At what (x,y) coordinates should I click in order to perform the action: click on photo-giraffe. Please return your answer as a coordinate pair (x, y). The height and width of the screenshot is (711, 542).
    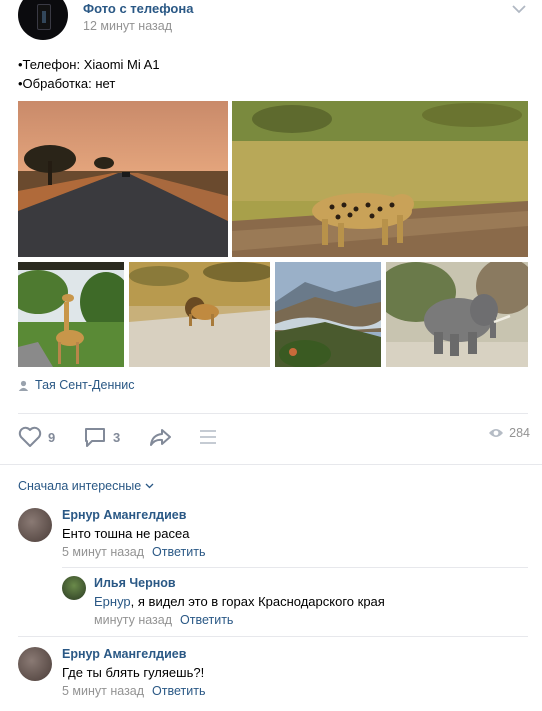
    Looking at the image, I should click on (71, 314).